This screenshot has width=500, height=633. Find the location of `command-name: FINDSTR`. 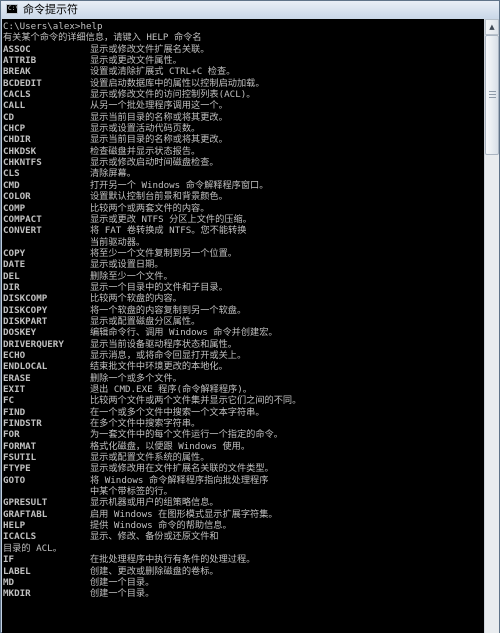

command-name: FINDSTR is located at coordinates (22, 424).